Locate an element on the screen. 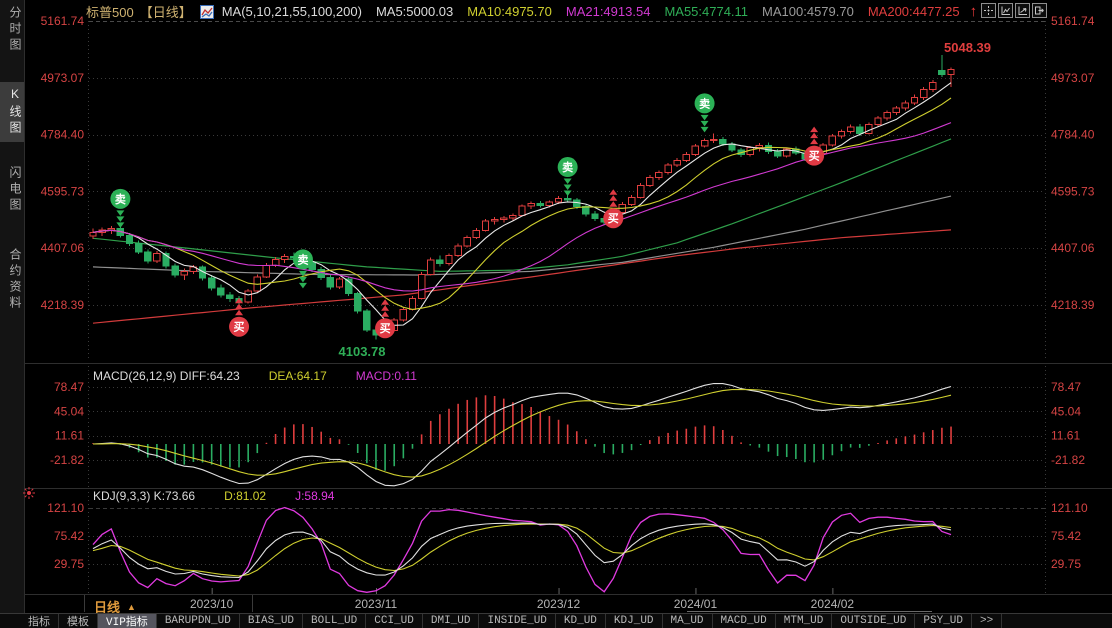 The width and height of the screenshot is (1112, 628). price-up-arrow-icon: ↑ is located at coordinates (973, 11).